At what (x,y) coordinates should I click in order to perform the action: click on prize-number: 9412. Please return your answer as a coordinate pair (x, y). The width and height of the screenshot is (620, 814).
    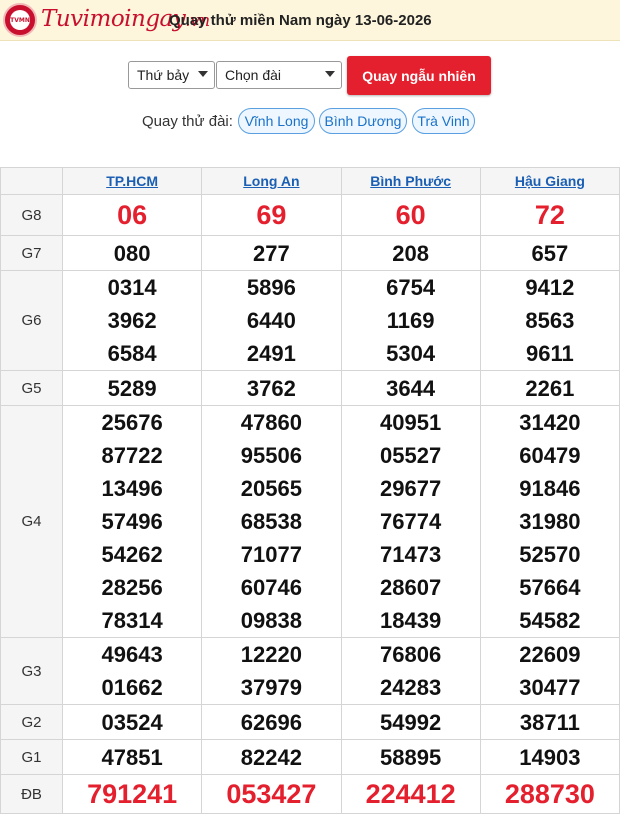
    Looking at the image, I should click on (550, 287).